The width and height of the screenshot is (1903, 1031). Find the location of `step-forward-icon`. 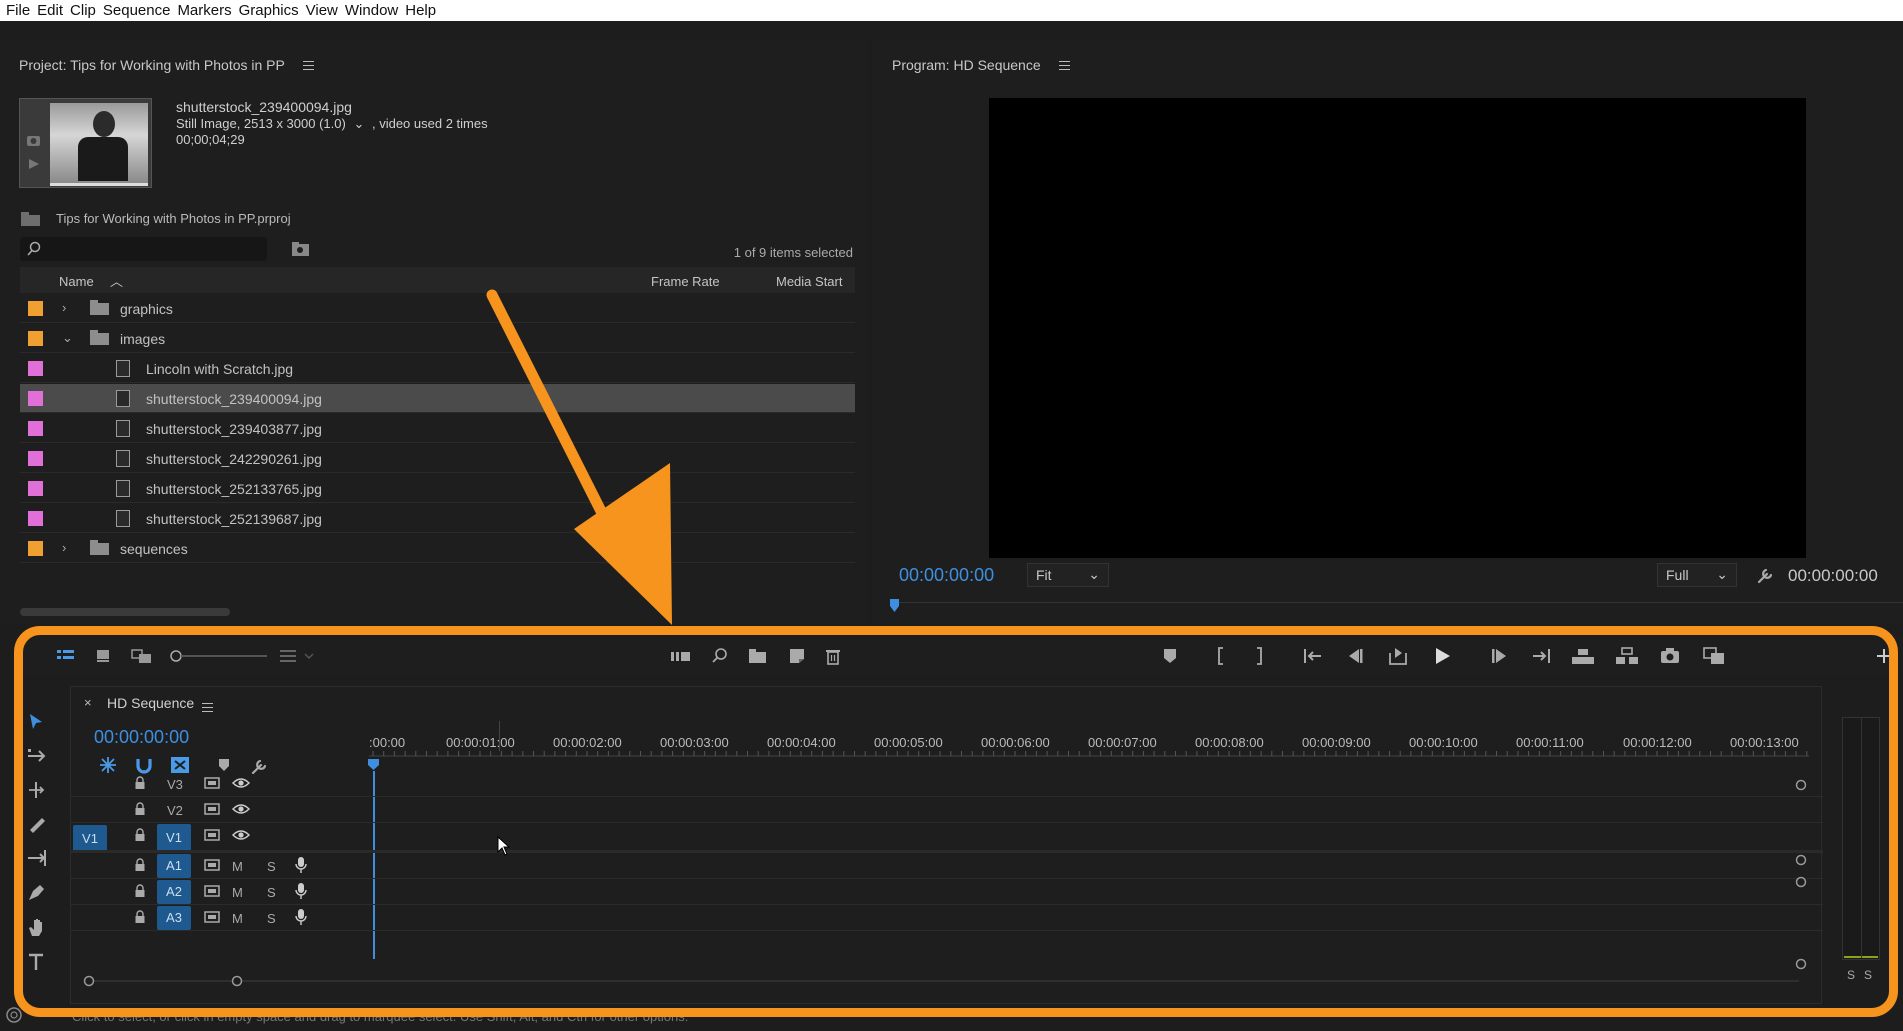

step-forward-icon is located at coordinates (1500, 656).